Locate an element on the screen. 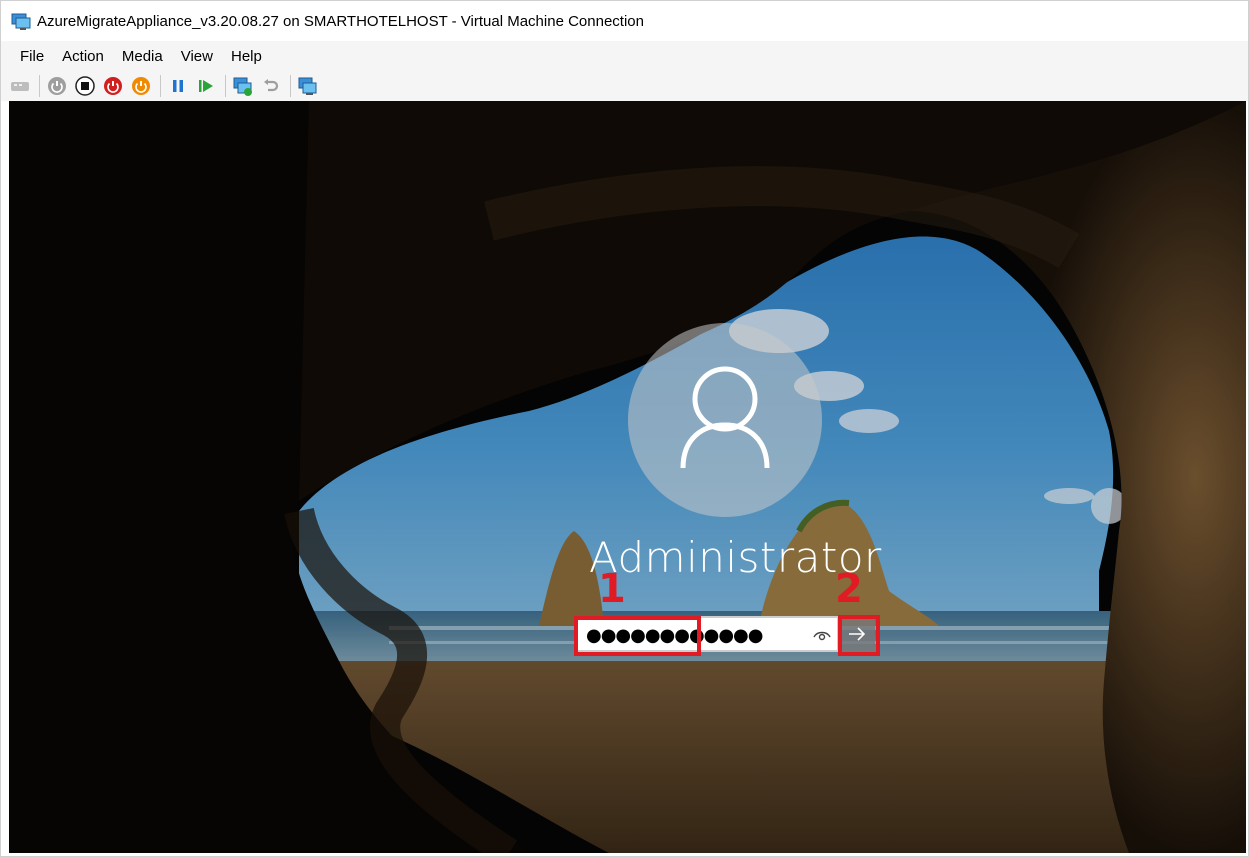  reveal-password-icon is located at coordinates (822, 634).